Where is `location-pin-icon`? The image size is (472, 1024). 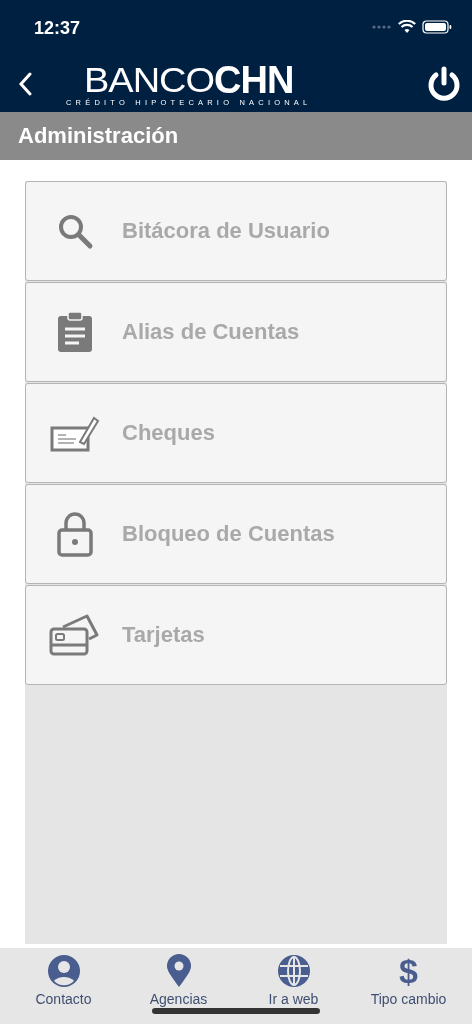
location-pin-icon is located at coordinates (178, 971).